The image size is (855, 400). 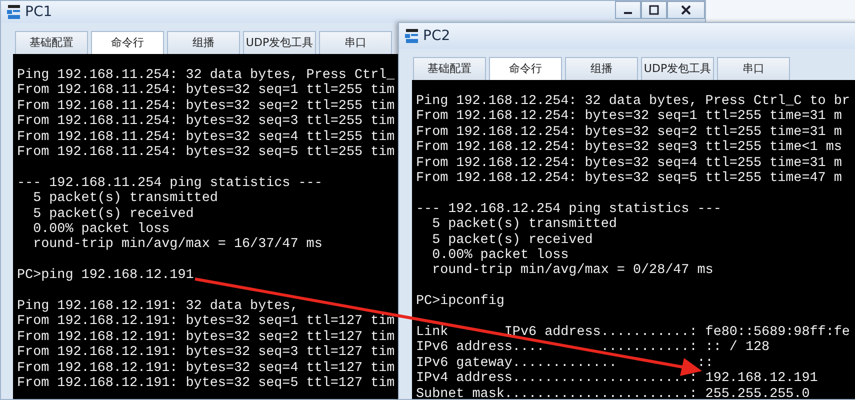 What do you see at coordinates (436, 36) in the screenshot?
I see `window-title: PC2` at bounding box center [436, 36].